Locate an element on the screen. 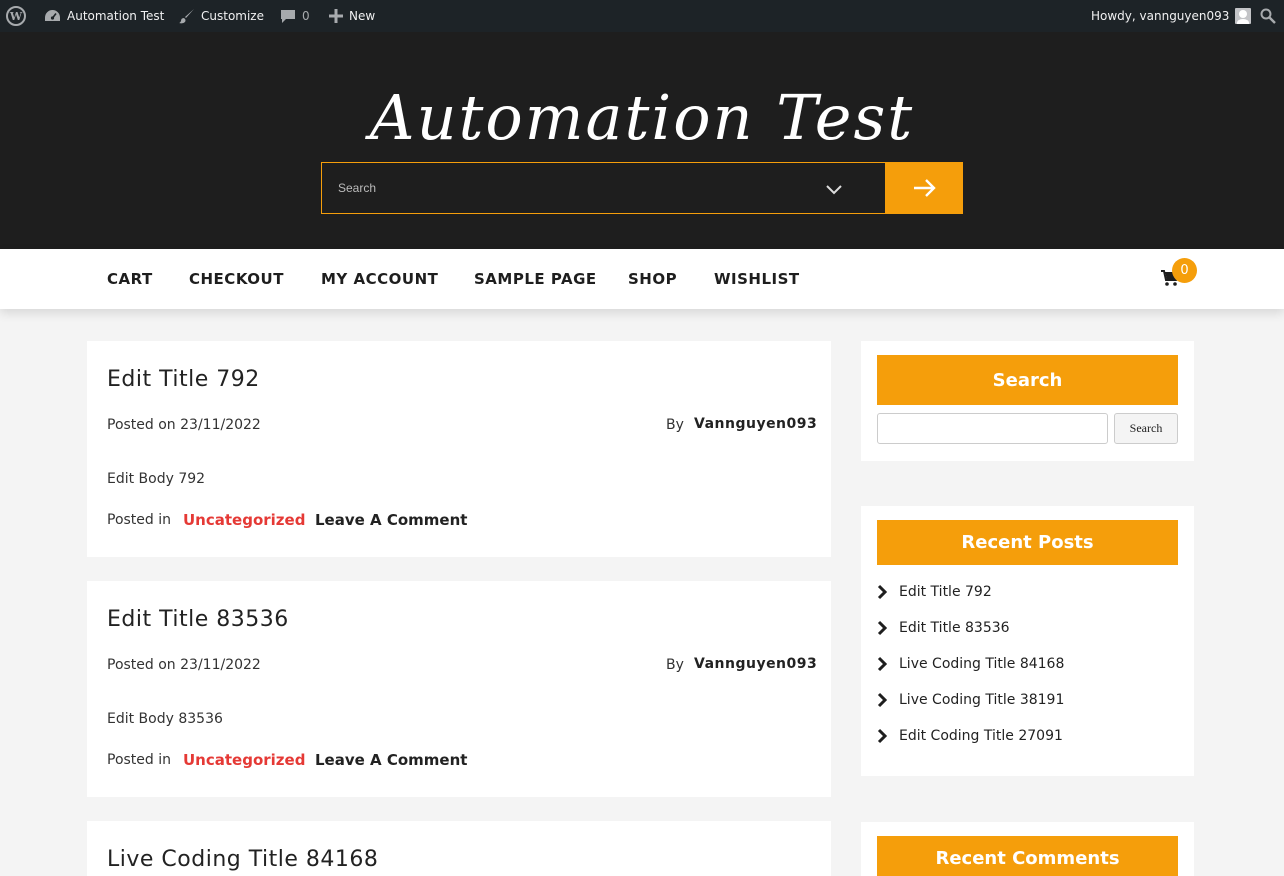  post-title: Live Coding Title 84168 is located at coordinates (242, 859).